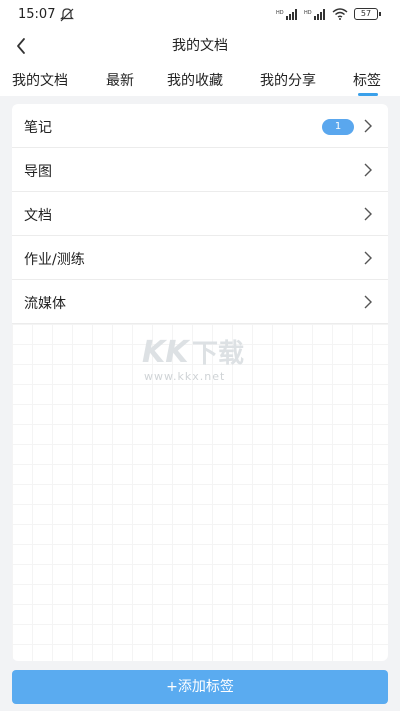 Image resolution: width=400 pixels, height=711 pixels. I want to click on battery-icon: 57, so click(367, 14).